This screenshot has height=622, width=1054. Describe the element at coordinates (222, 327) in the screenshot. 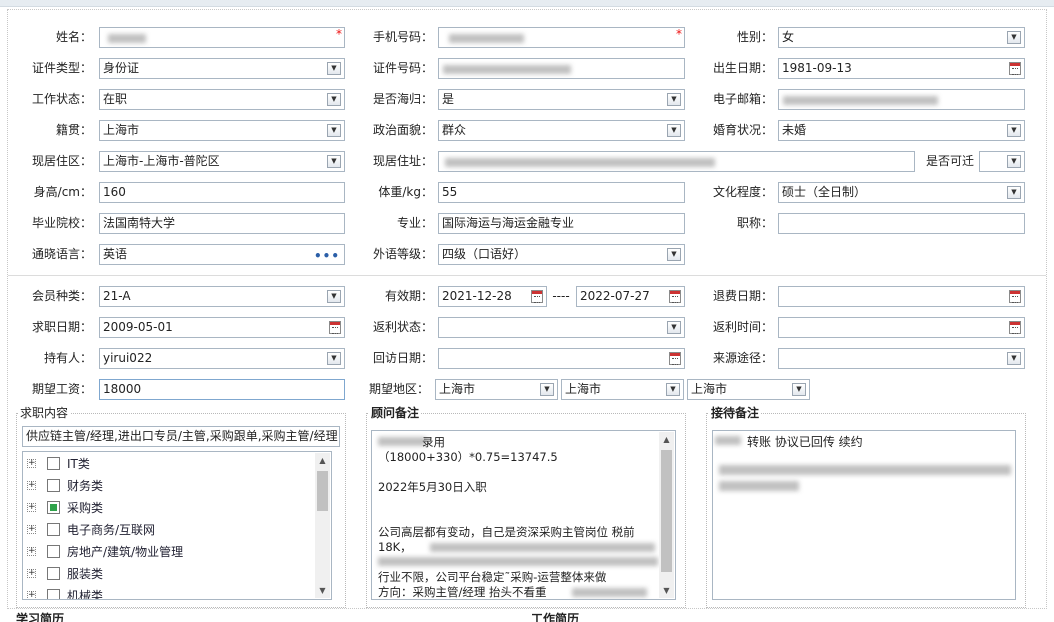

I see `job-date-input: 2009-05-01` at that location.